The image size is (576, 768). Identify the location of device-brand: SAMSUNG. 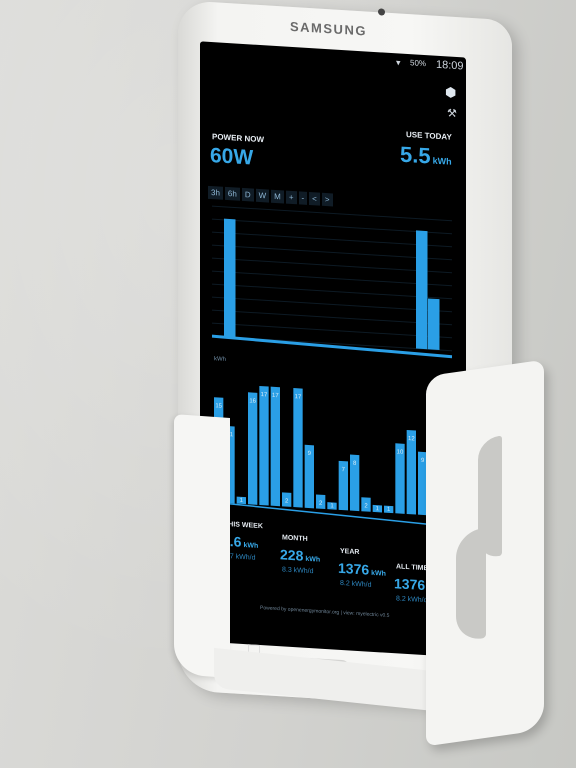
(328, 28).